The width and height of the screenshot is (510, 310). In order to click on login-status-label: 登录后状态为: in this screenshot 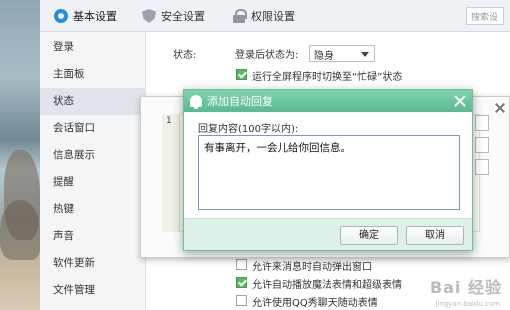, I will do `click(267, 55)`.